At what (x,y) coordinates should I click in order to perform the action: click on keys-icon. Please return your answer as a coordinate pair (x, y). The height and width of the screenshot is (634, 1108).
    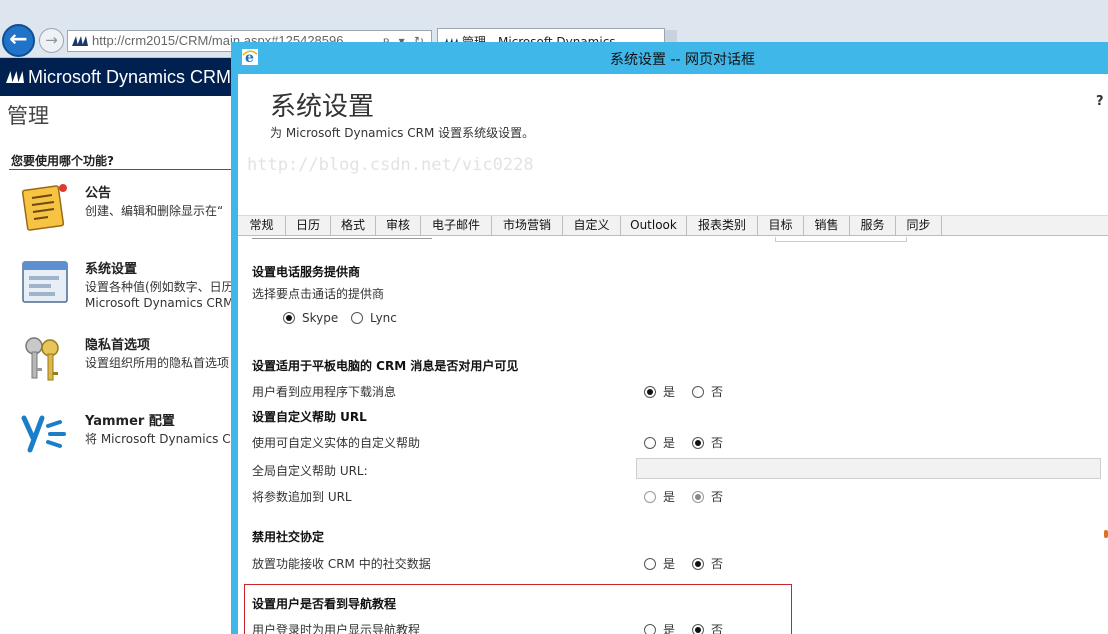
    Looking at the image, I should click on (42, 359).